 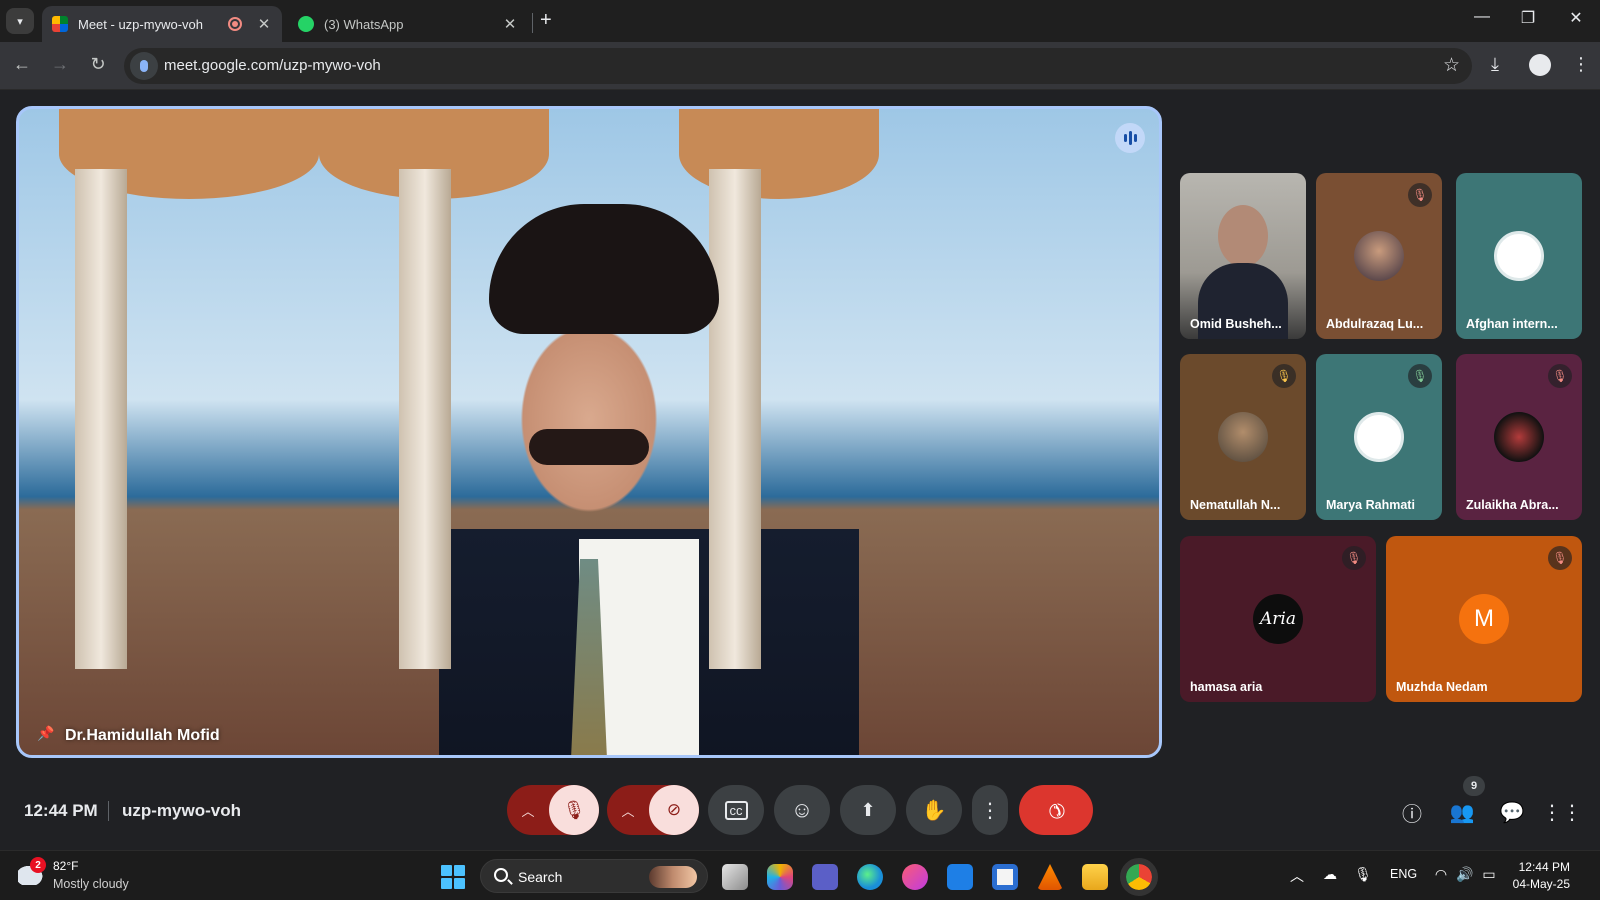 What do you see at coordinates (91, 884) in the screenshot?
I see `weather-description: Mostly cloudy` at bounding box center [91, 884].